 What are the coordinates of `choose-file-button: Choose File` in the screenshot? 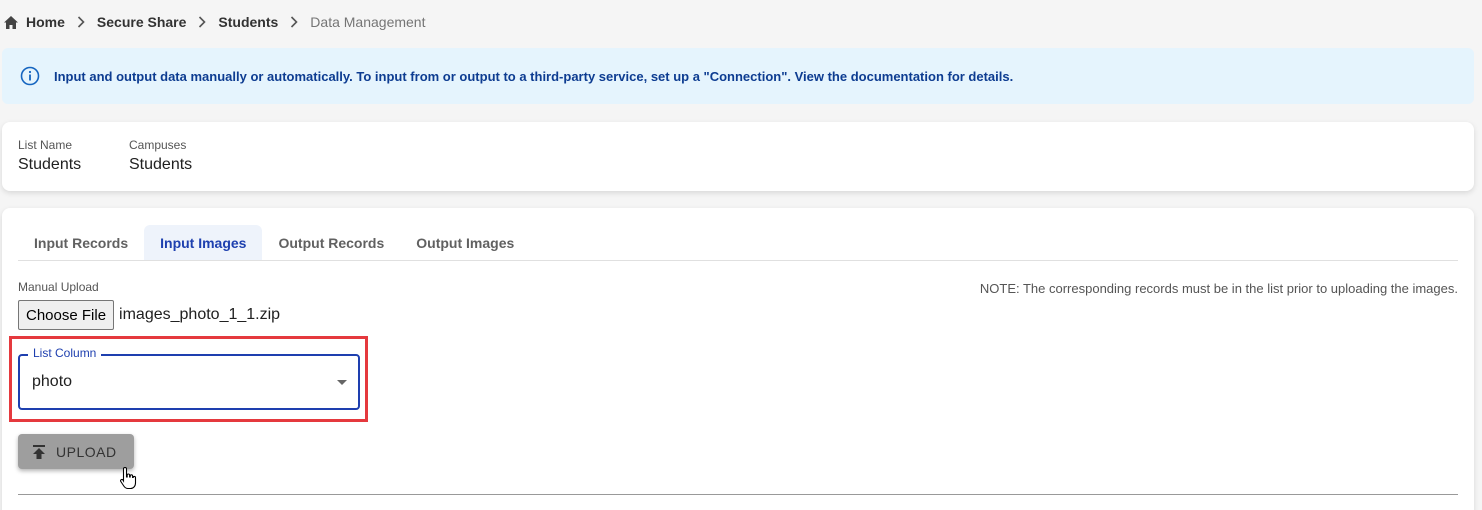 It's located at (66, 315).